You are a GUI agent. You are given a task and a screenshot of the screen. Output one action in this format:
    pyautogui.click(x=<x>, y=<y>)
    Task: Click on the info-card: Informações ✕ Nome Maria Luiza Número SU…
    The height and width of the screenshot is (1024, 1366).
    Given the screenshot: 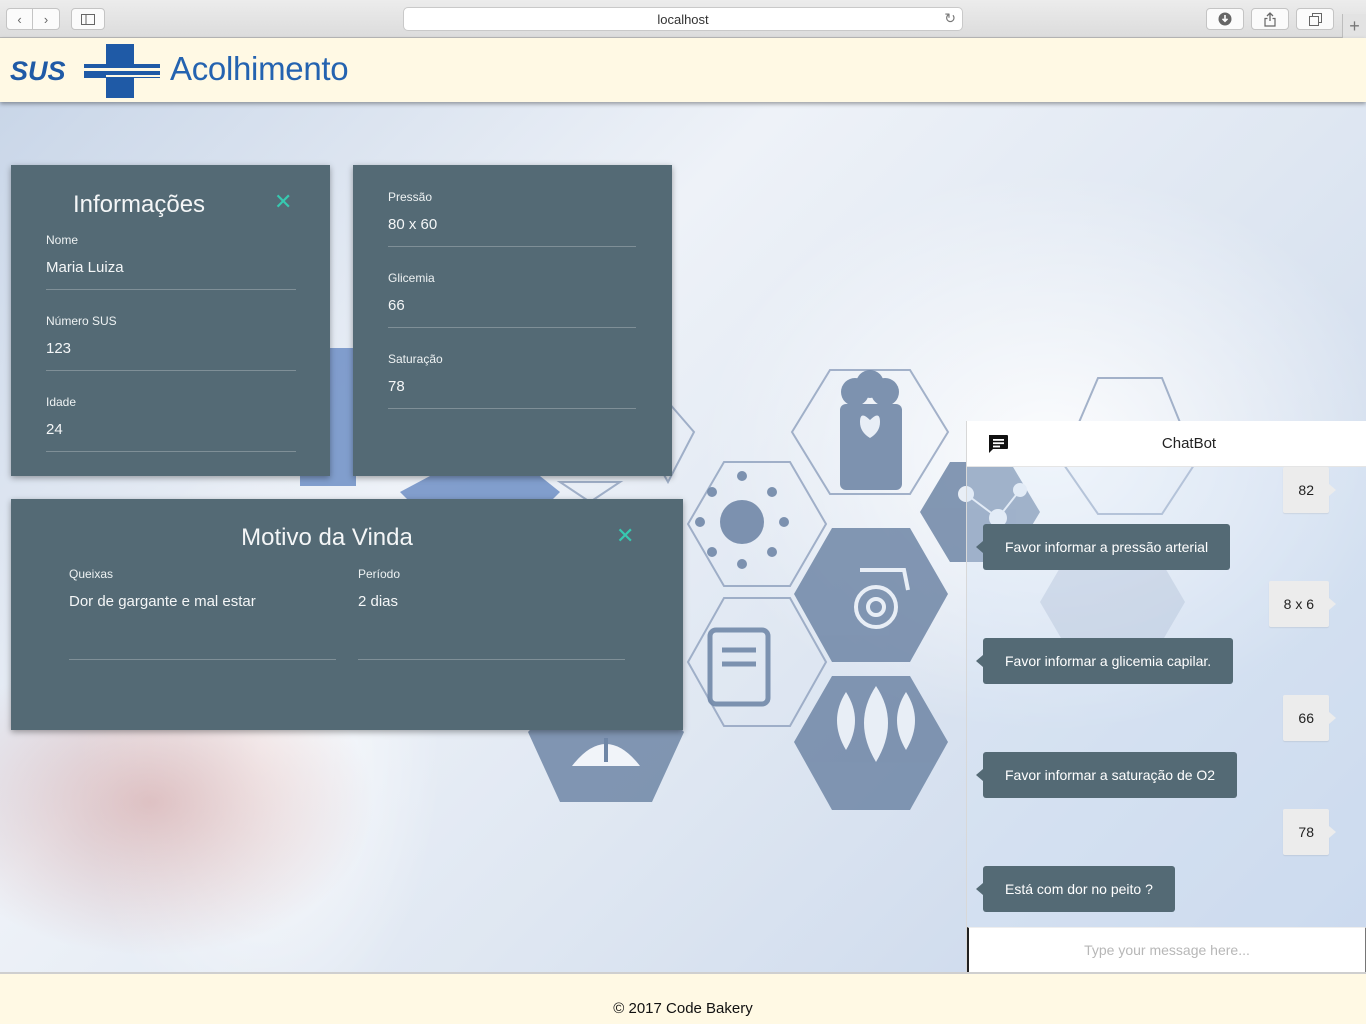 What is the action you would take?
    pyautogui.click(x=170, y=320)
    